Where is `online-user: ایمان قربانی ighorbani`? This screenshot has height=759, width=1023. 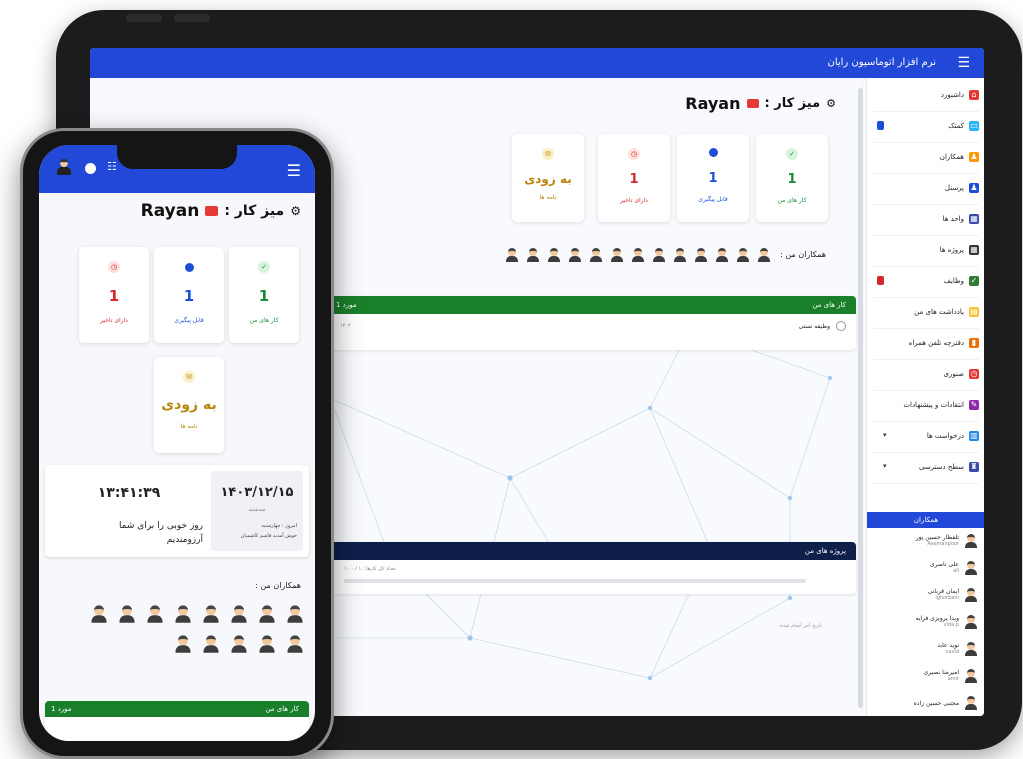
online-user: ایمان قربانی ighorbani is located at coordinates (952, 595).